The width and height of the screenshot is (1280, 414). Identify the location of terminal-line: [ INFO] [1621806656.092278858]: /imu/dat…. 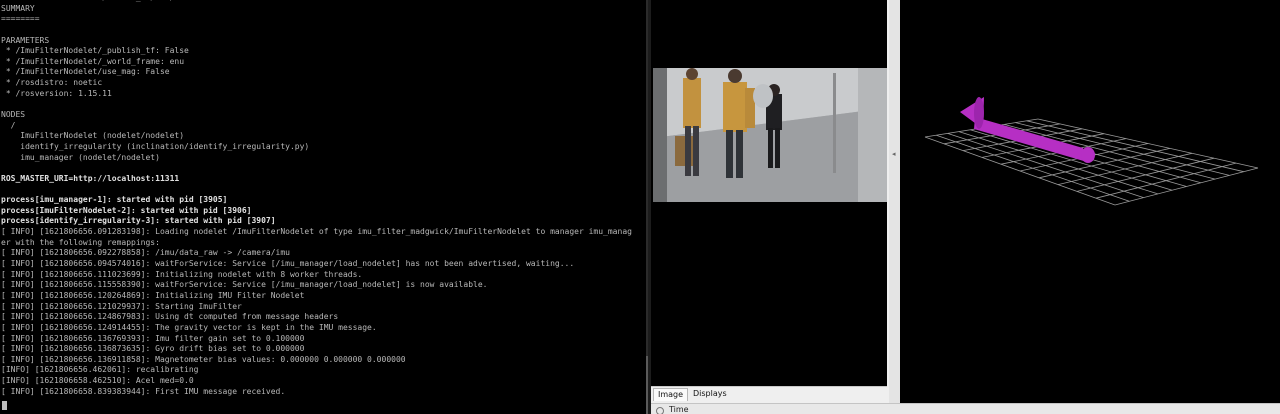
(145, 253).